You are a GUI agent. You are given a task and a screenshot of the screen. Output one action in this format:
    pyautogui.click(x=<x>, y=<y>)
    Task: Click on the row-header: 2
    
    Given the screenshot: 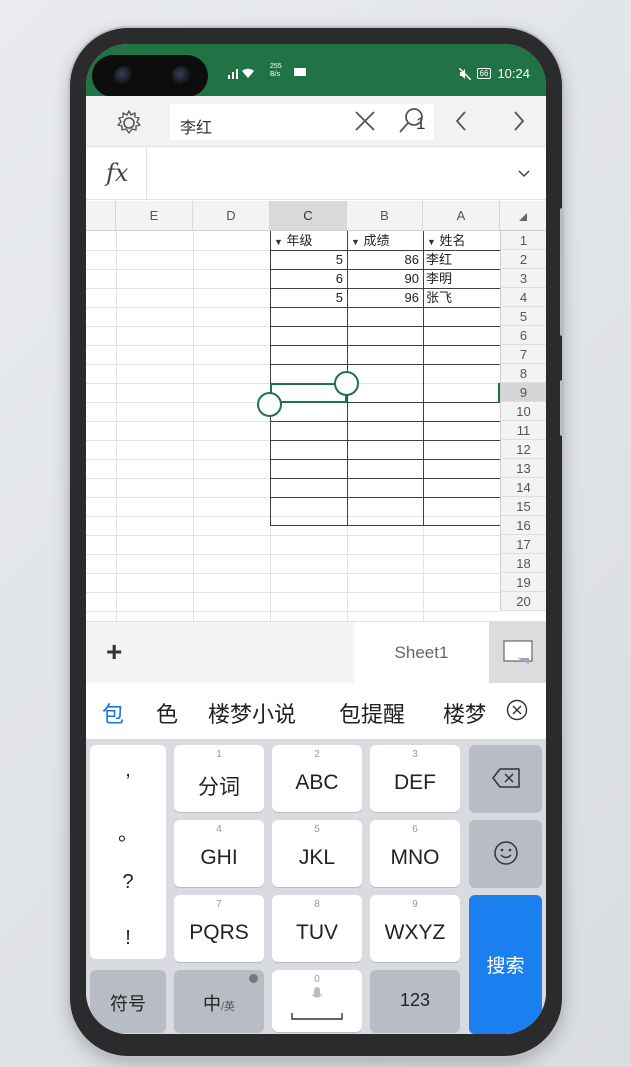 What is the action you would take?
    pyautogui.click(x=523, y=259)
    